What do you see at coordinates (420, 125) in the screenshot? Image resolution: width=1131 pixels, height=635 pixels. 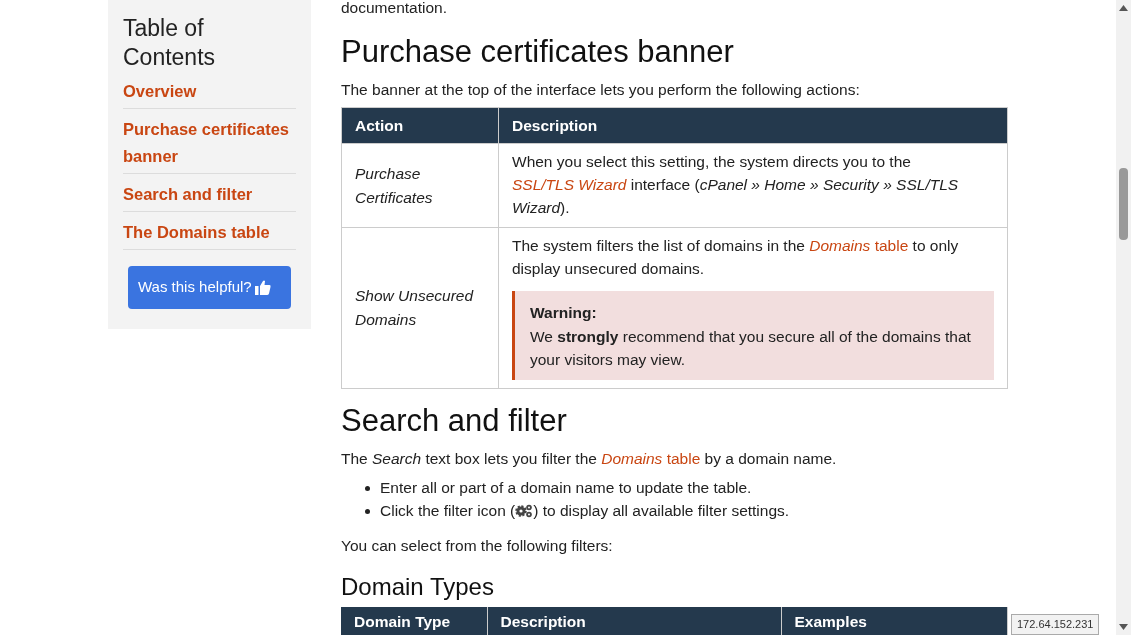 I see `column-header: Action` at bounding box center [420, 125].